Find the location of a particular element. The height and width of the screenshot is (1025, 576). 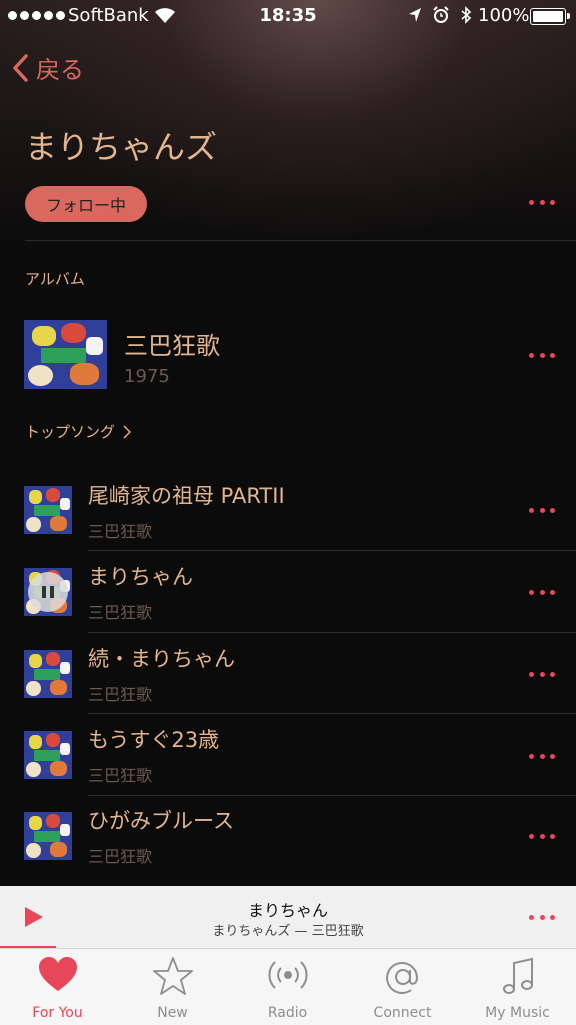

back-button: 戻る is located at coordinates (48, 67).